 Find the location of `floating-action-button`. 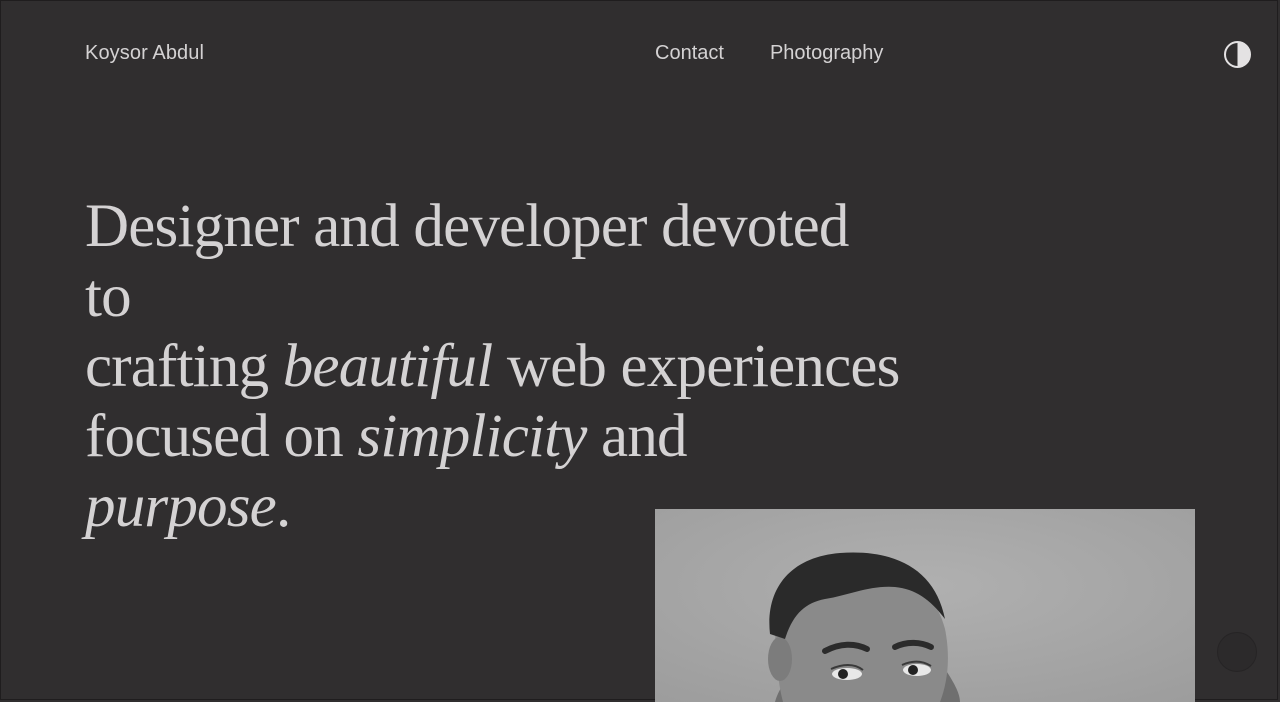

floating-action-button is located at coordinates (1237, 652).